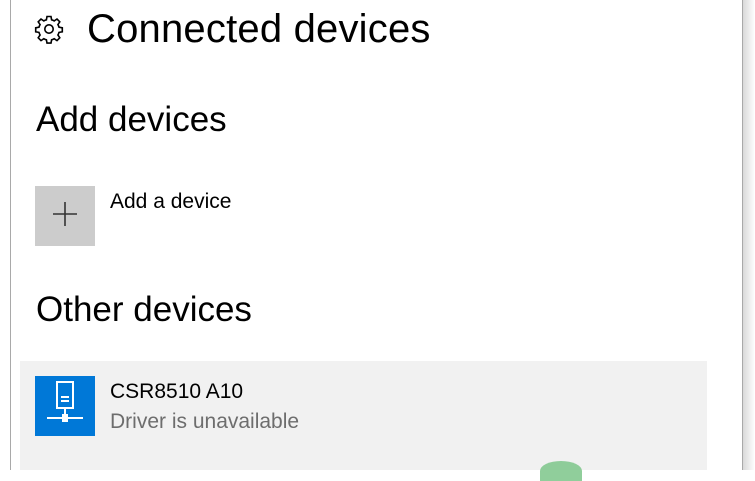 The height and width of the screenshot is (481, 755). I want to click on add-device-label: Add a device, so click(171, 201).